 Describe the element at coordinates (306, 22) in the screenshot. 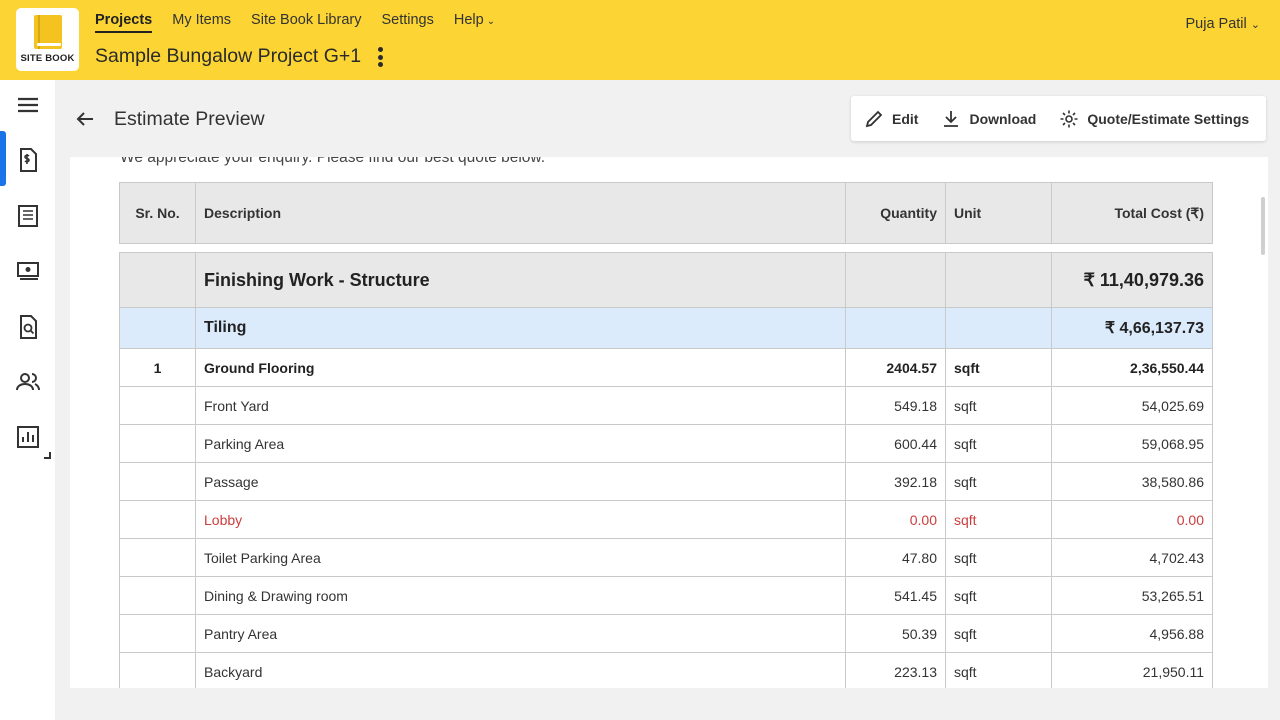

I see `nav-site-book-library: Site Book Library` at that location.